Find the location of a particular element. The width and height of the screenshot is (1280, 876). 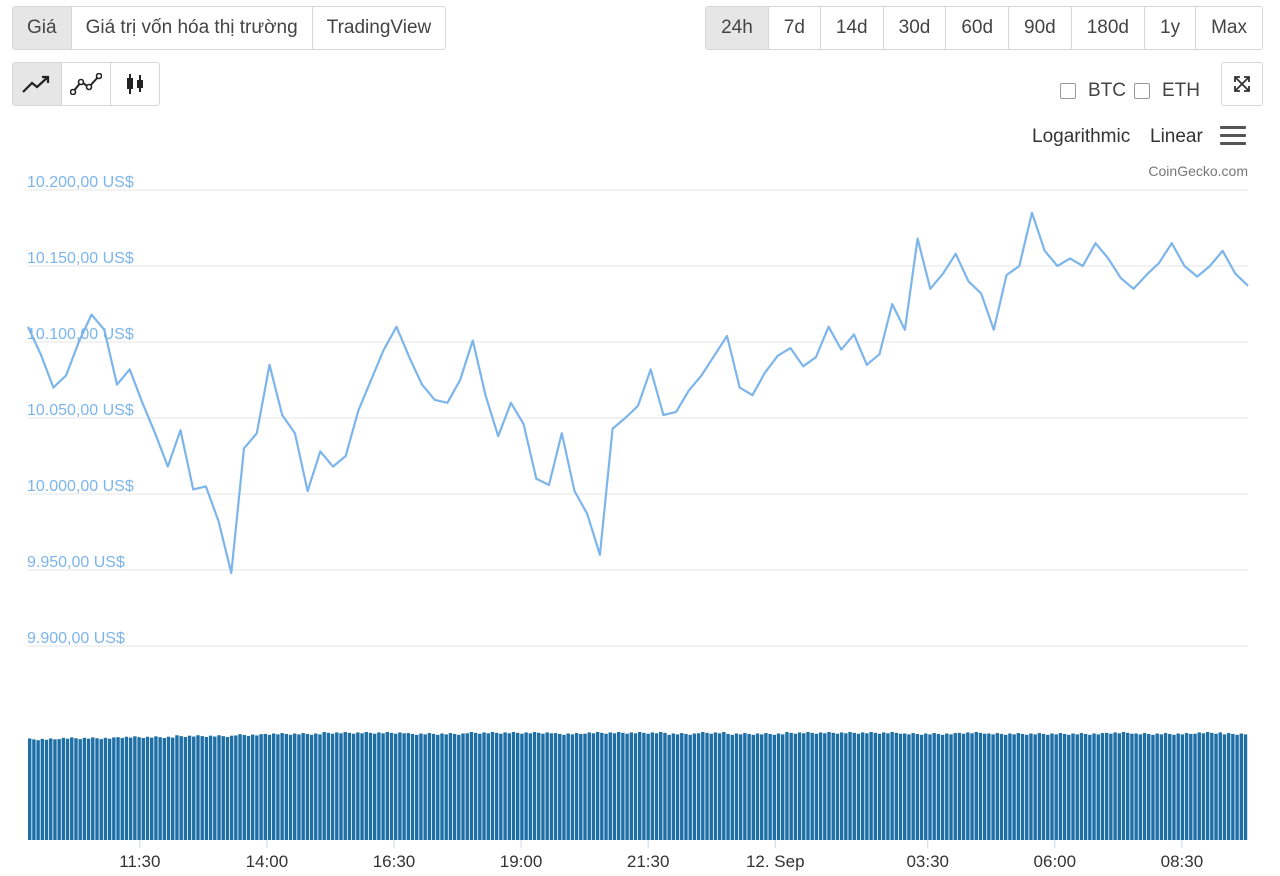

y-tick-label: 10.200,00 US$ is located at coordinates (80, 182).